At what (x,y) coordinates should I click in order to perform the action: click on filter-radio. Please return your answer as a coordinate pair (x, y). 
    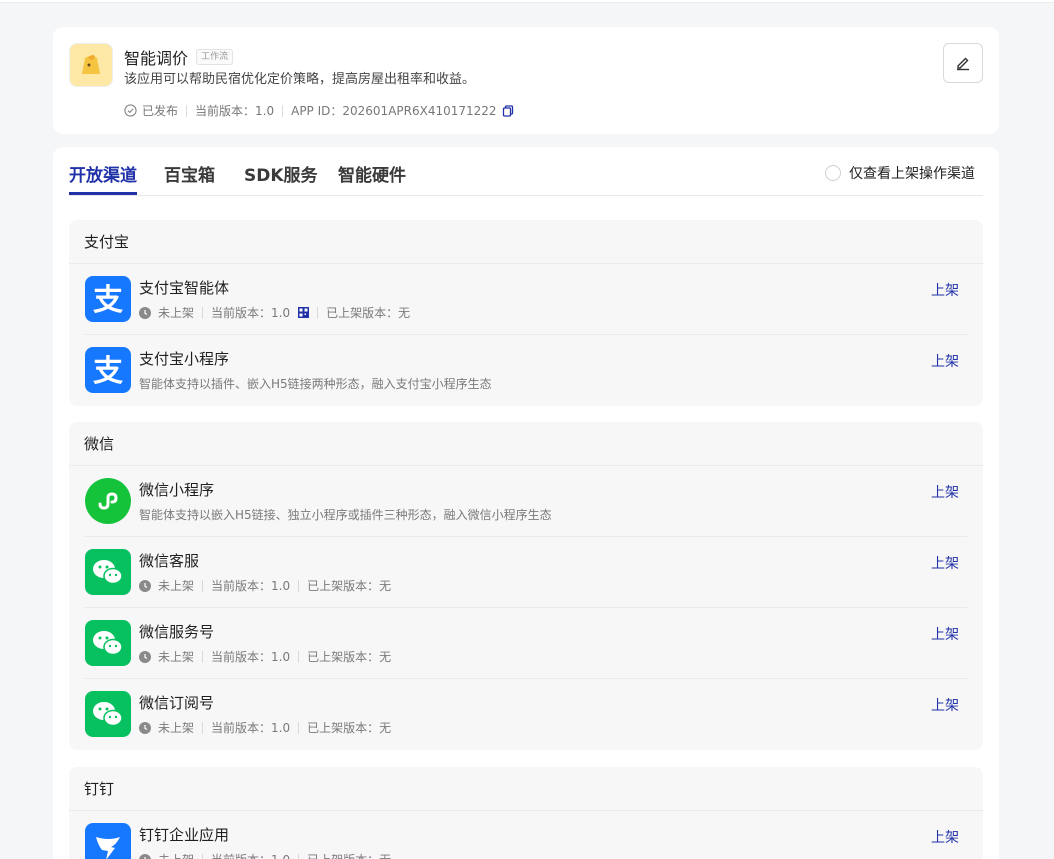
    Looking at the image, I should click on (833, 173).